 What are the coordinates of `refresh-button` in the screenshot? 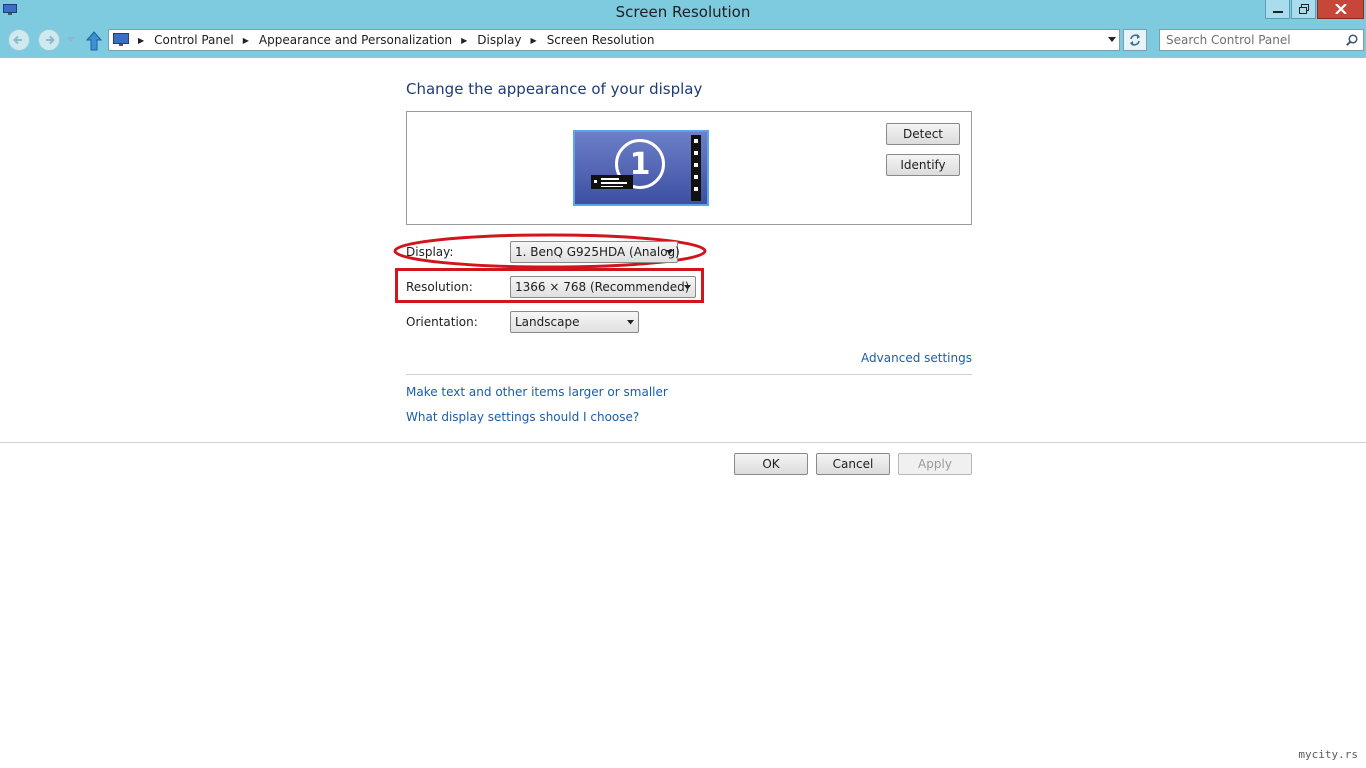 It's located at (1135, 40).